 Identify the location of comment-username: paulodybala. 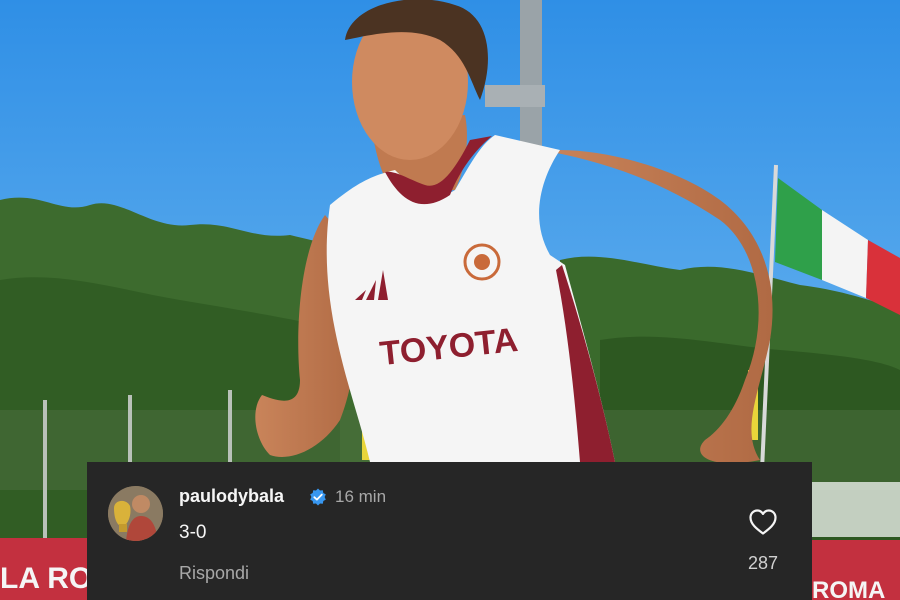
(231, 496).